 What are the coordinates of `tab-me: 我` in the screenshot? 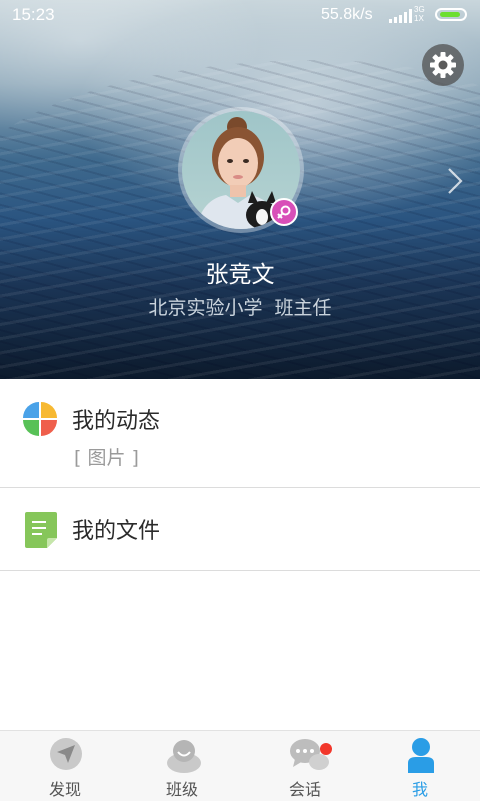 It's located at (420, 766).